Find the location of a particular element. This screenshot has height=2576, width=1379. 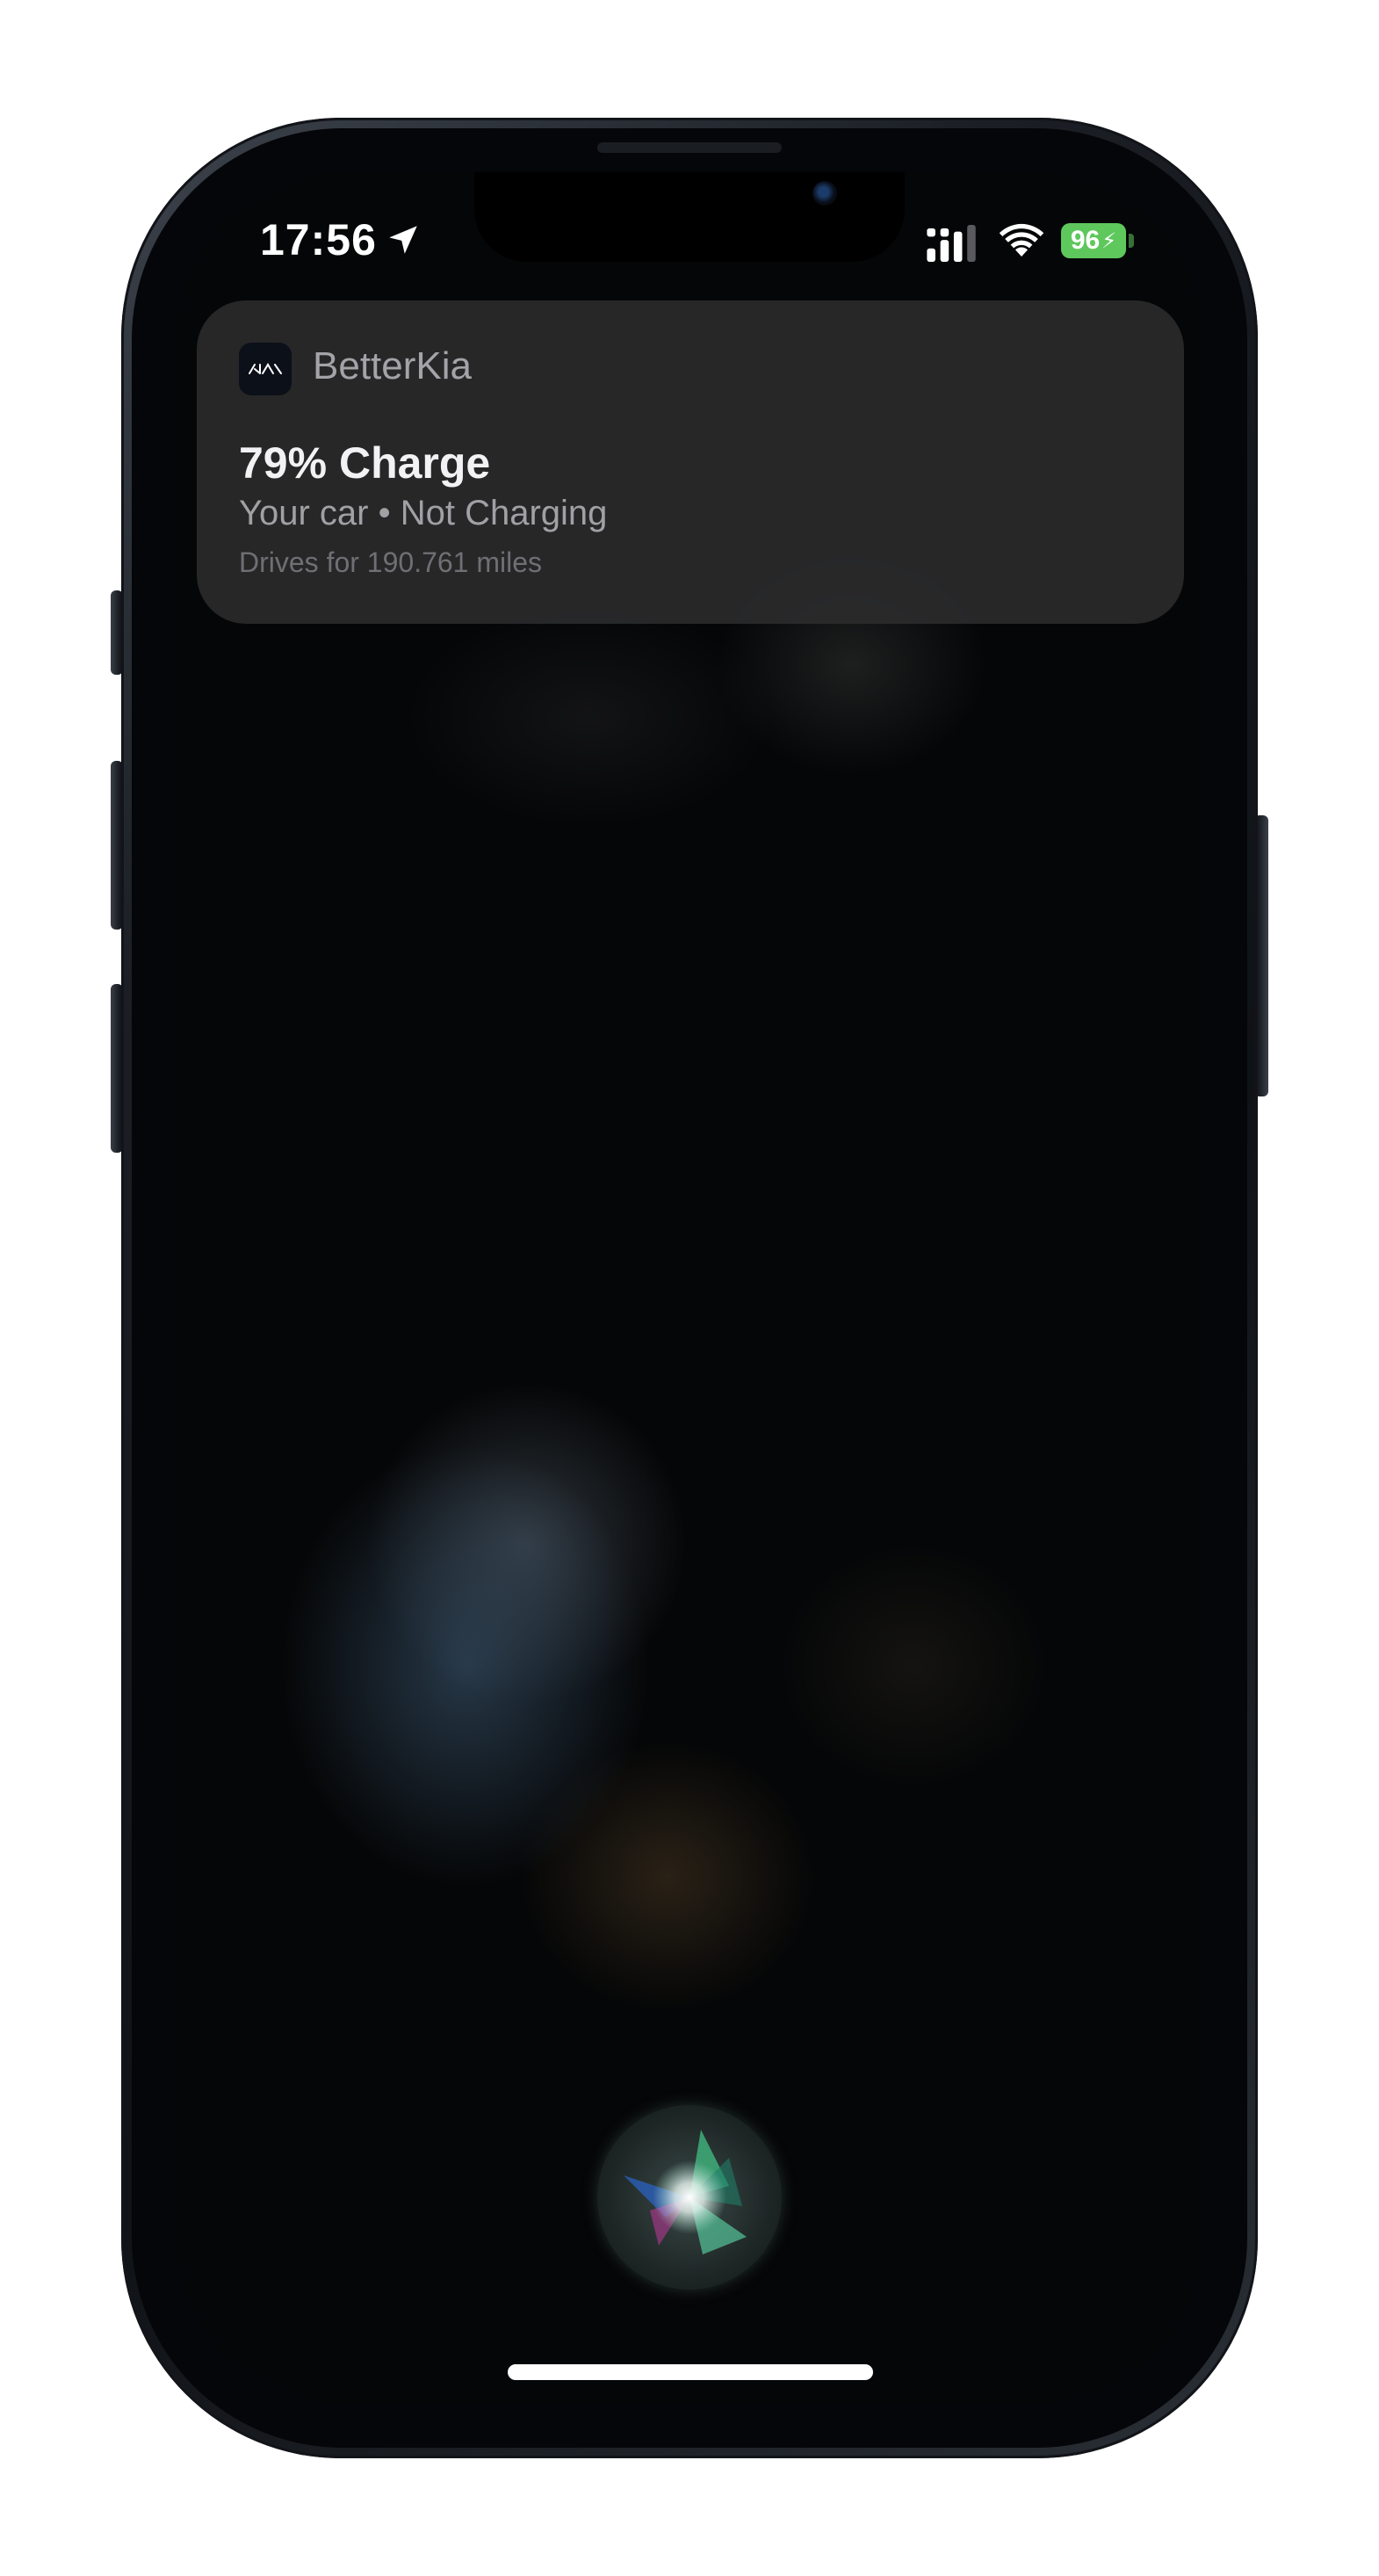

front-camera-icon is located at coordinates (824, 193).